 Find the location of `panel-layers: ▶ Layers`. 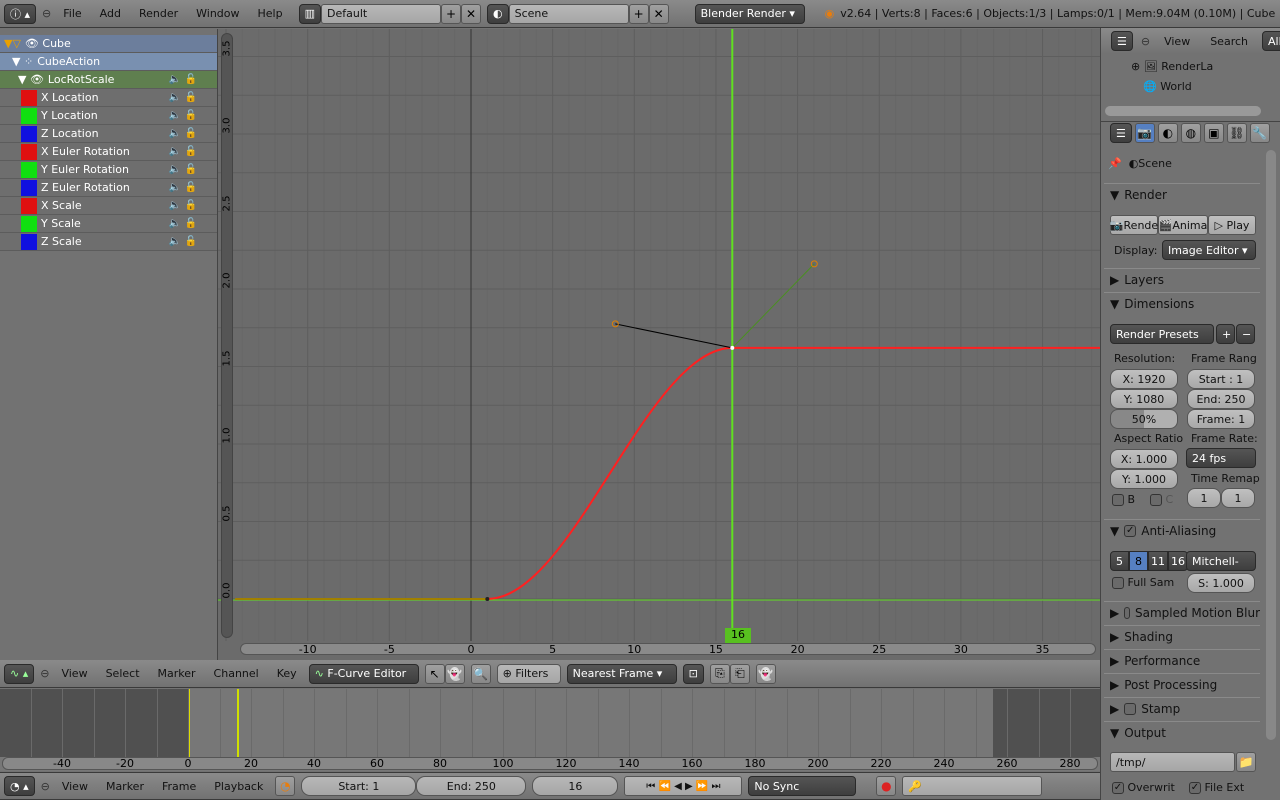

panel-layers: ▶ Layers is located at coordinates (1182, 279).